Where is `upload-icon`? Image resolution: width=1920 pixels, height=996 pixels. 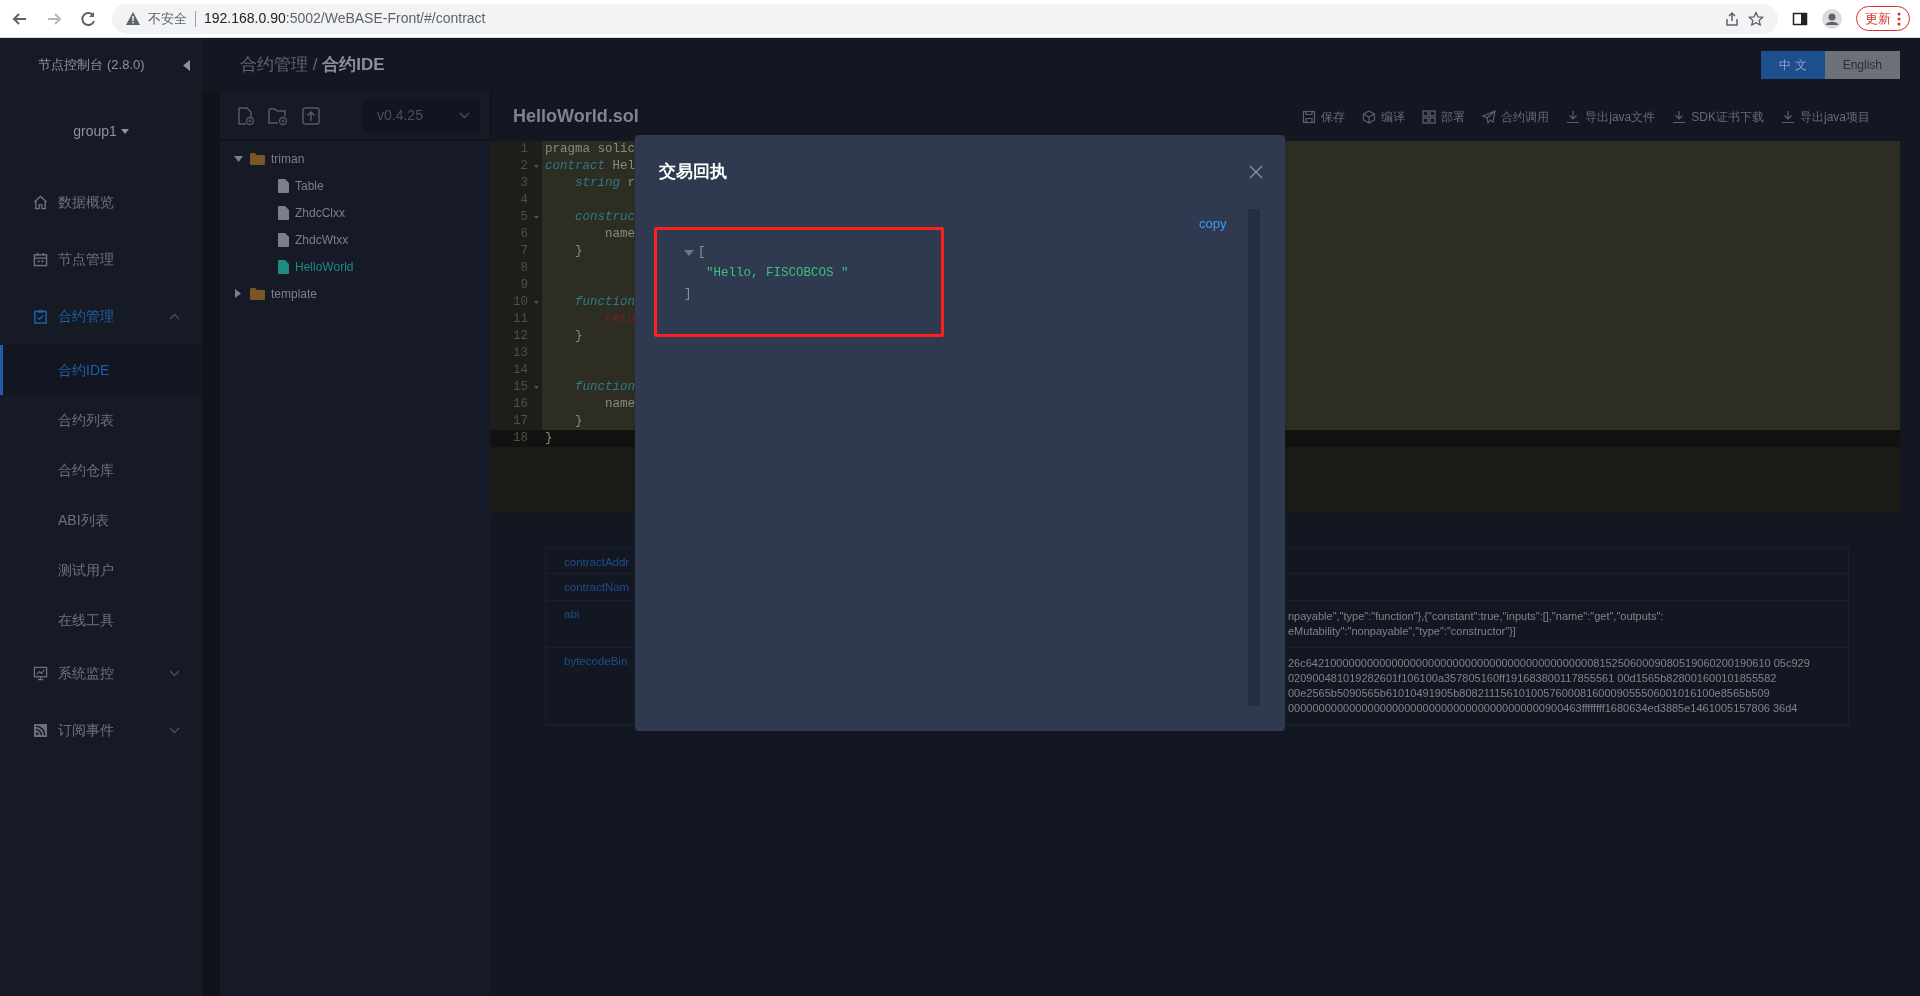 upload-icon is located at coordinates (311, 115).